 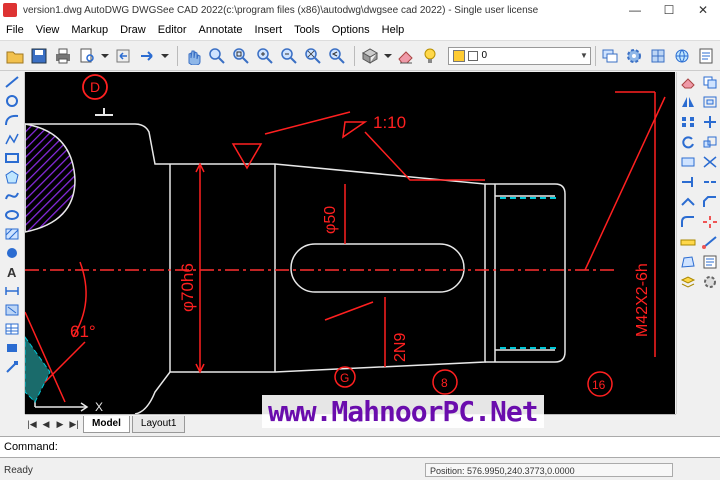 I want to click on distance-icon, so click(x=710, y=242).